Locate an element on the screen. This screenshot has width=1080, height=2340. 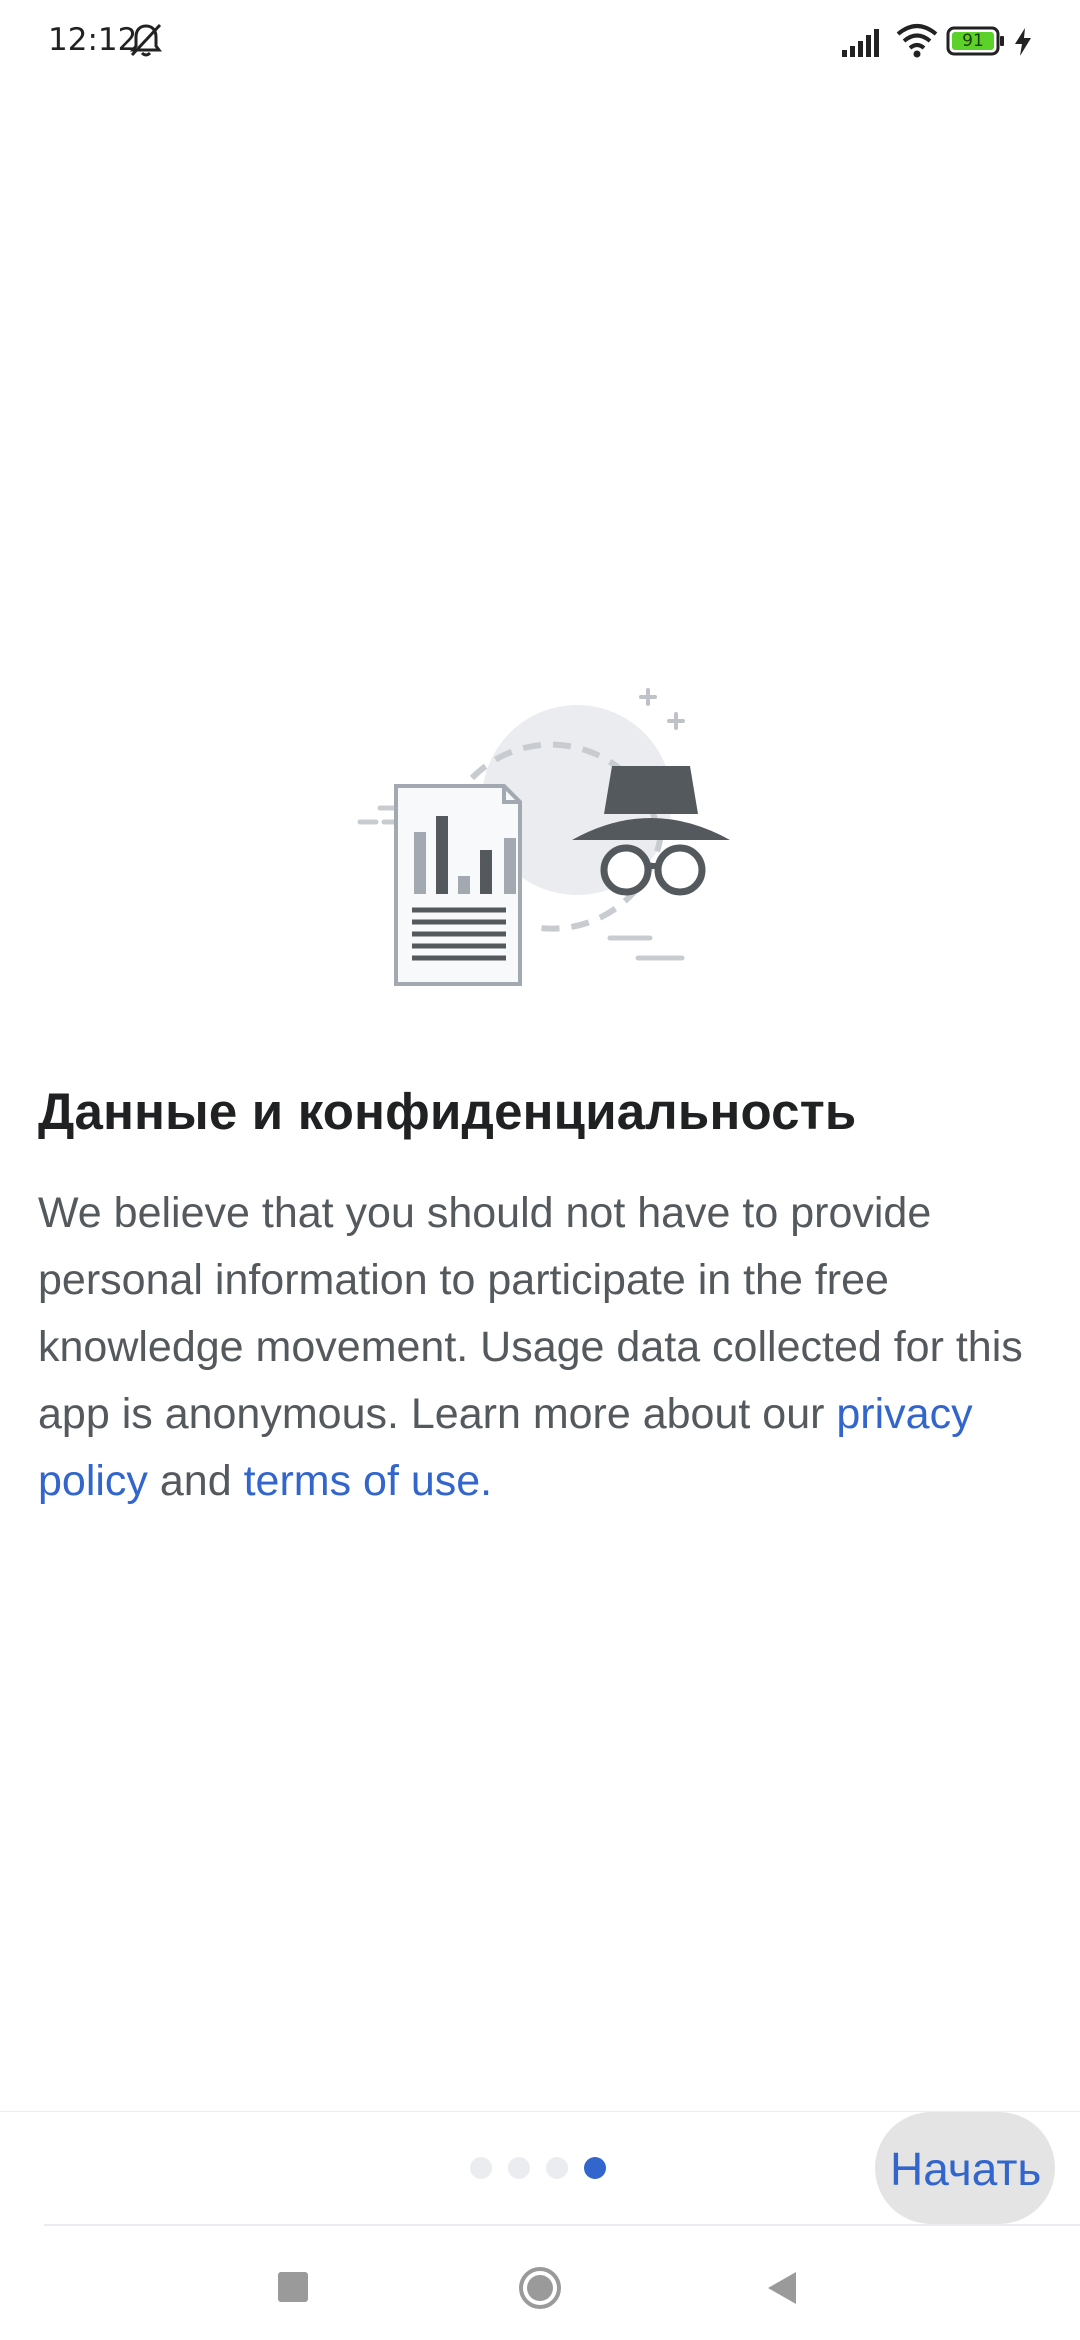
system-nav-bar is located at coordinates (540, 2283).